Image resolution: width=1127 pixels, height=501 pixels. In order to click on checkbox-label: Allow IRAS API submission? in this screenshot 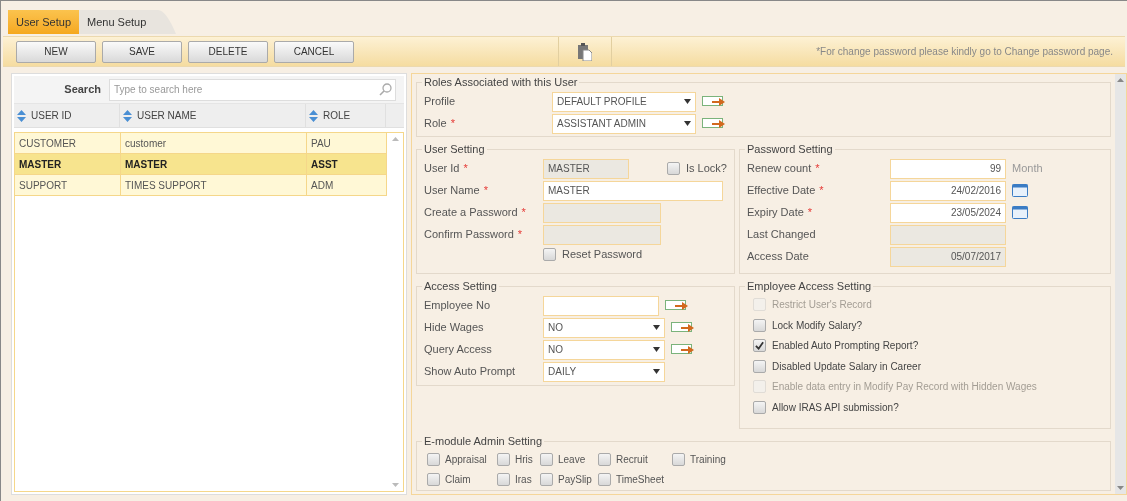, I will do `click(835, 407)`.